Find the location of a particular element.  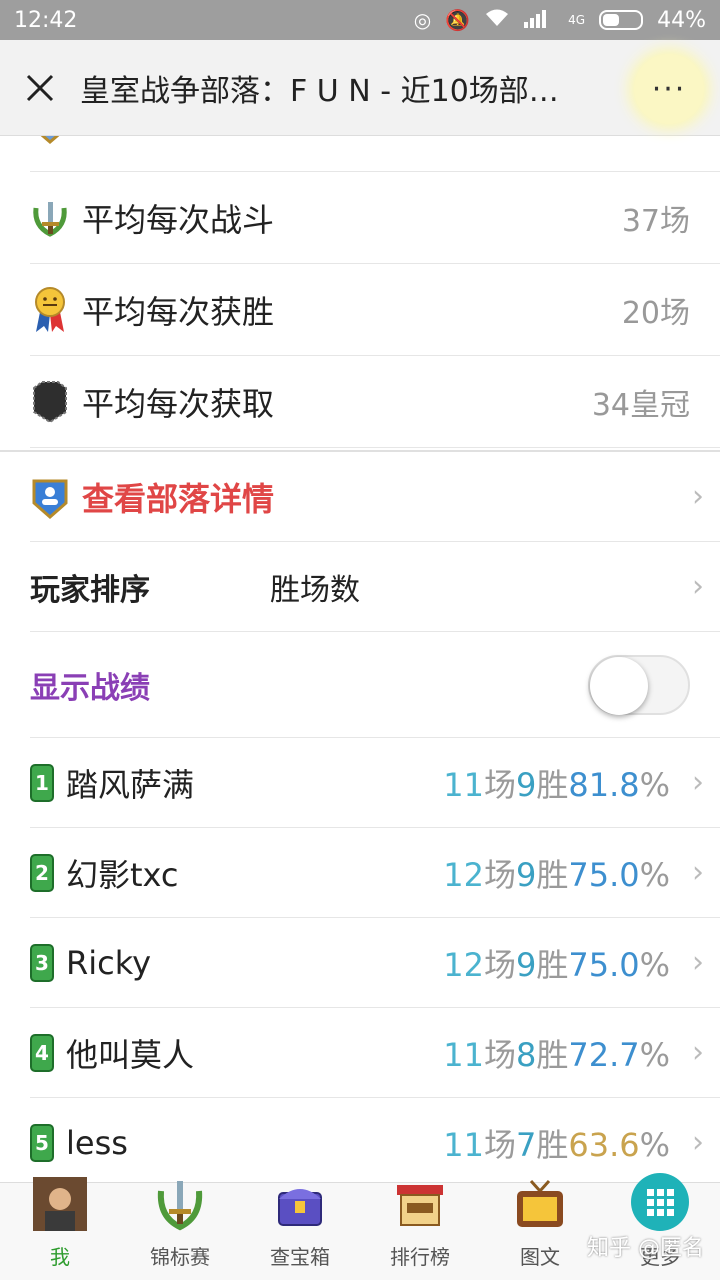

shield-icon is located at coordinates (50, 140).